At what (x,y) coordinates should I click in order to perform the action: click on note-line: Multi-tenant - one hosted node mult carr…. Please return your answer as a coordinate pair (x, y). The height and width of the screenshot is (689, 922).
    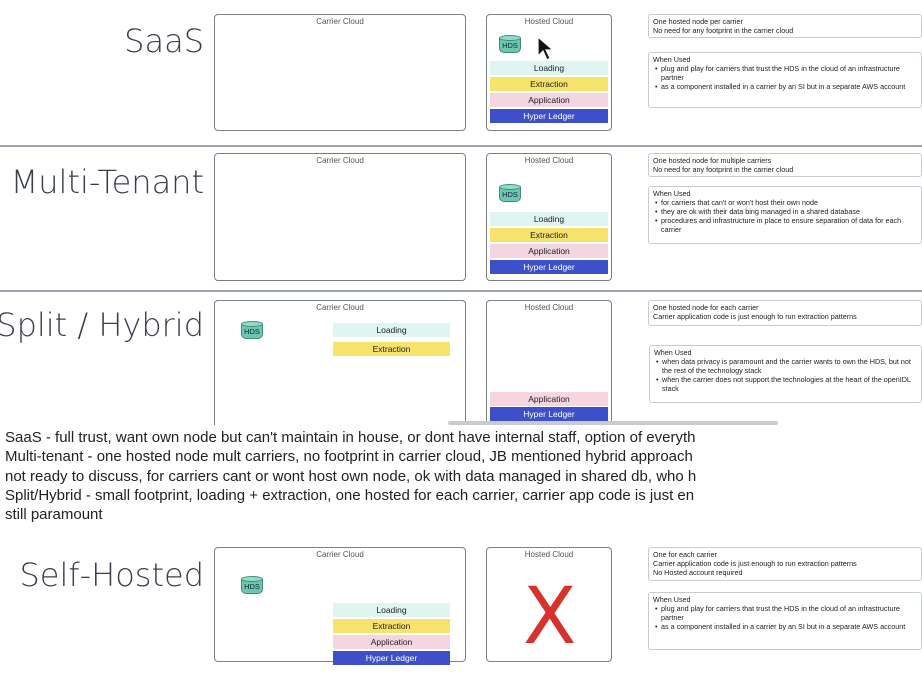
    Looking at the image, I should click on (349, 457).